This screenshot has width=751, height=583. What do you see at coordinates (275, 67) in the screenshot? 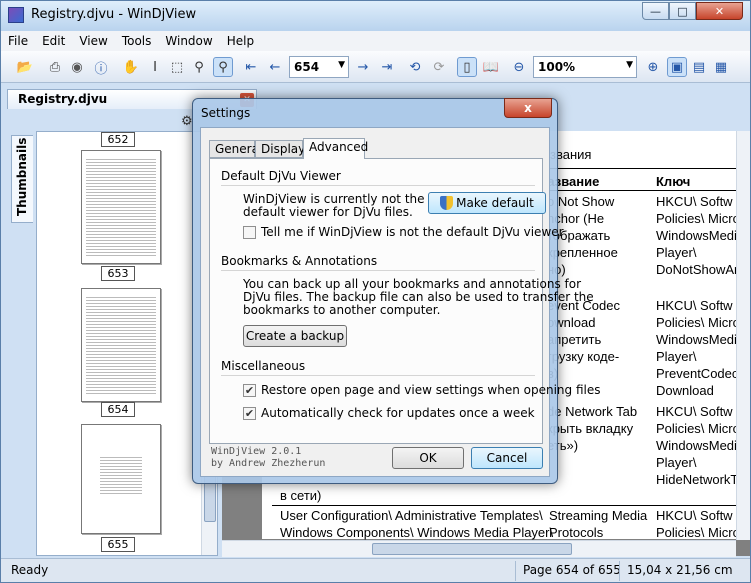
I see `prev-page-icon: ←` at bounding box center [275, 67].